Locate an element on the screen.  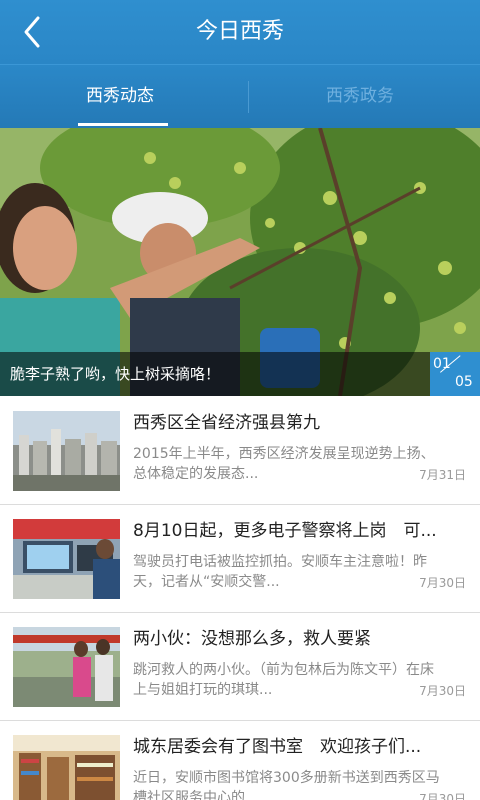
pager-total: 05 is located at coordinates (464, 382).